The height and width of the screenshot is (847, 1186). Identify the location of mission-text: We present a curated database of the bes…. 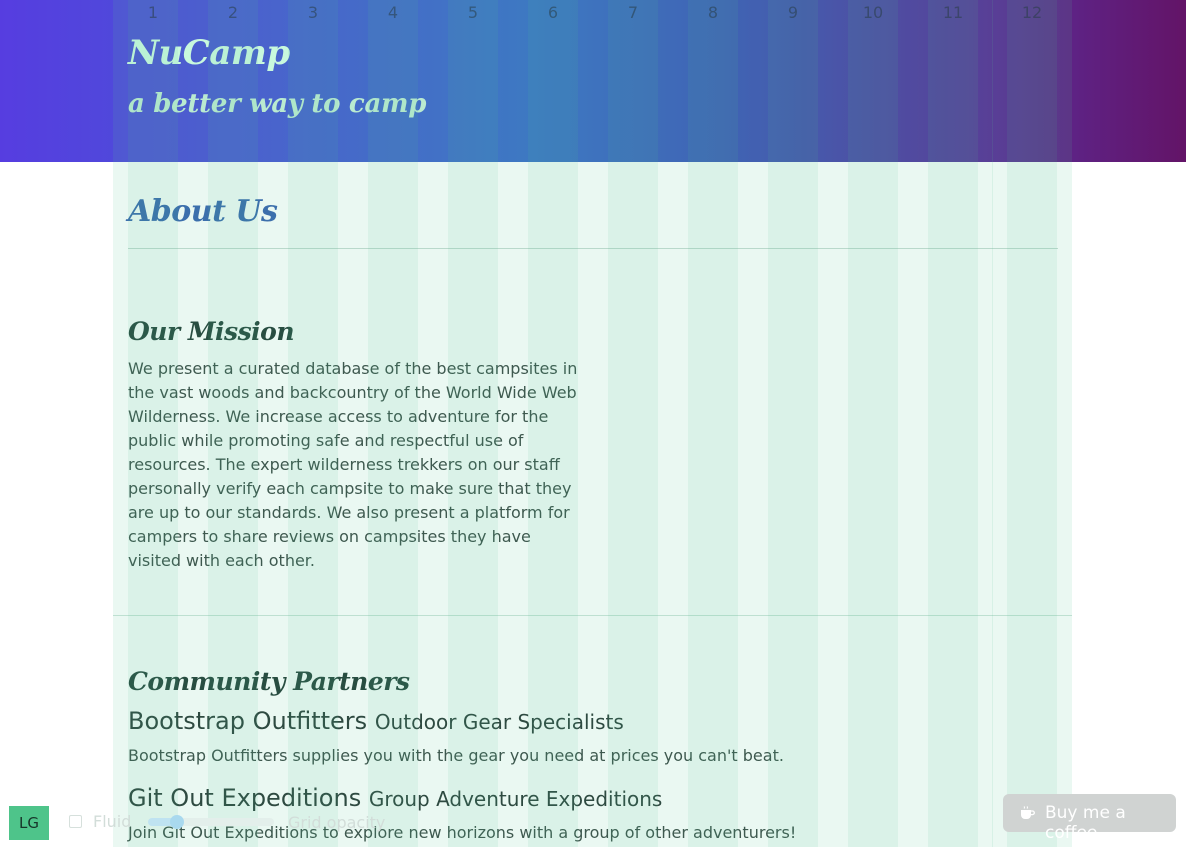
(353, 464).